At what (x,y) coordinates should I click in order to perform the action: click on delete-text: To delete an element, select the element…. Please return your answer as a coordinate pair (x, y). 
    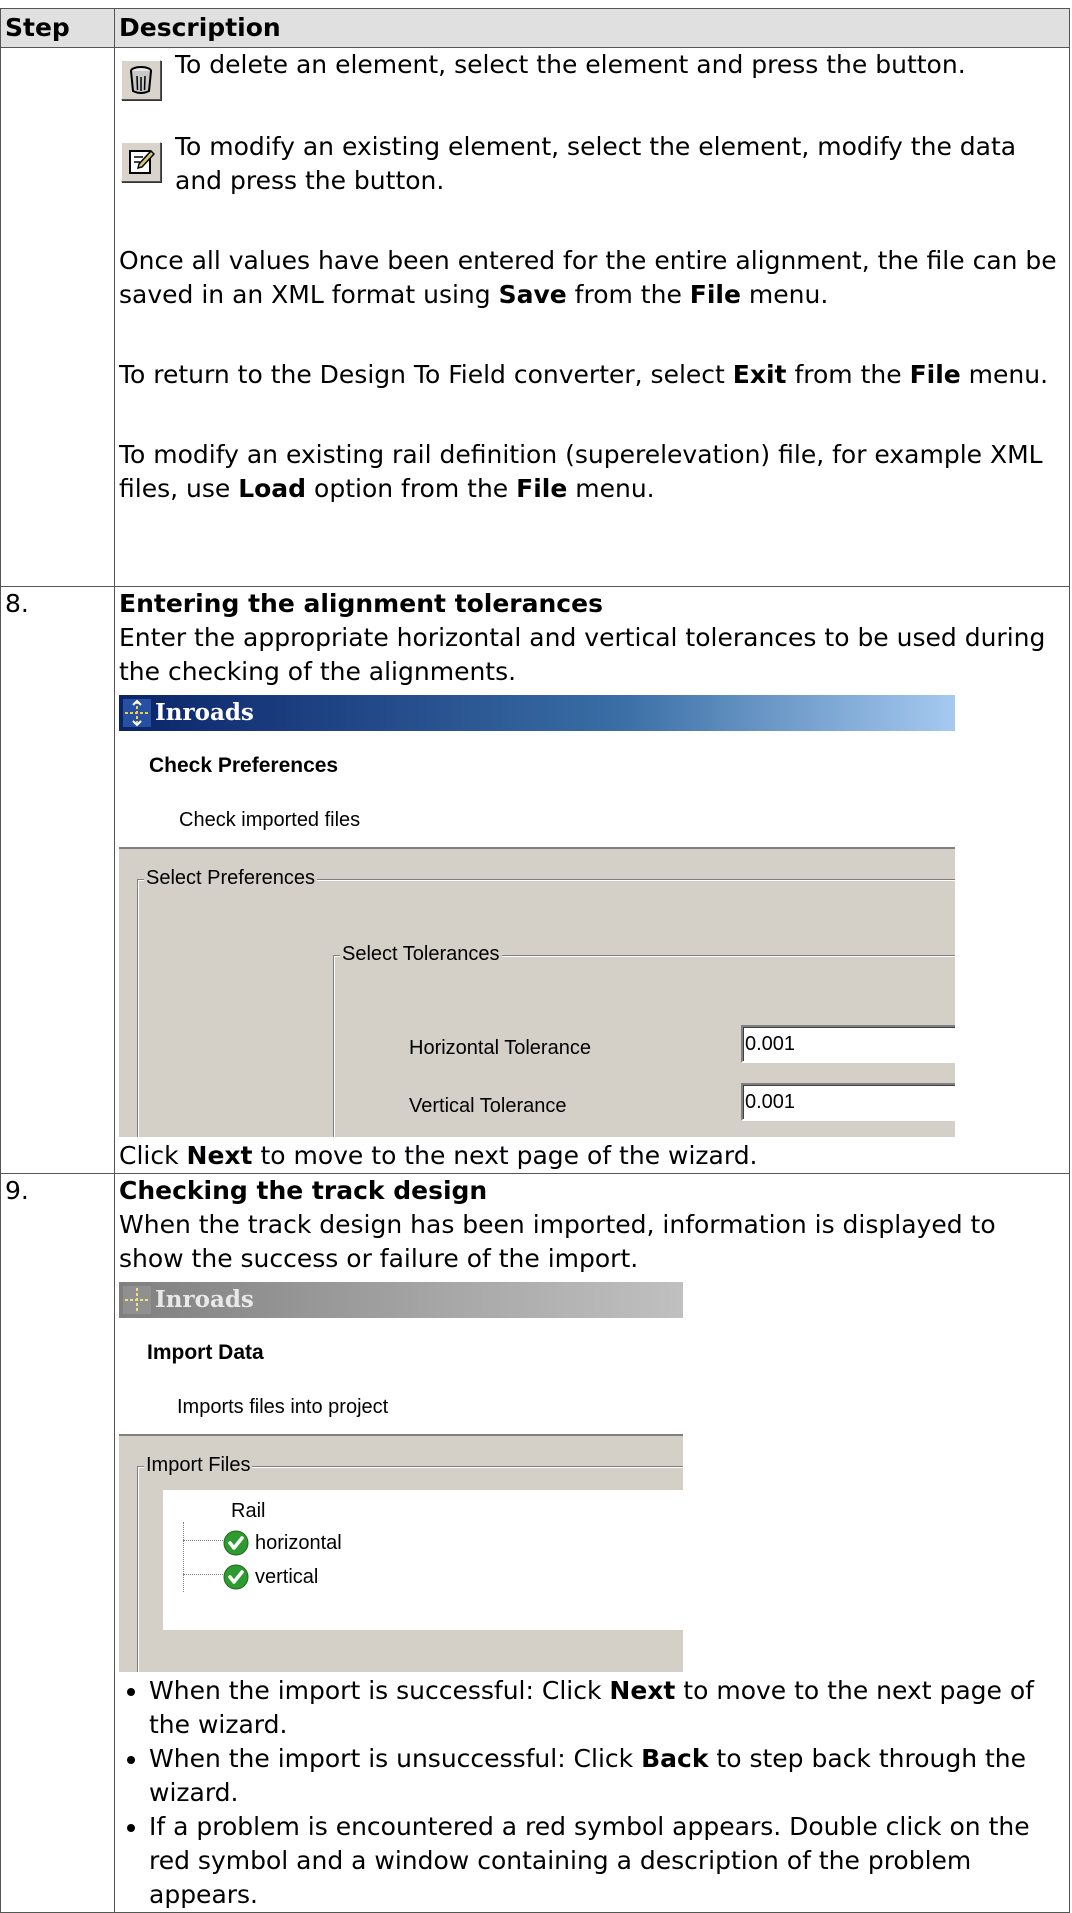
    Looking at the image, I should click on (570, 64).